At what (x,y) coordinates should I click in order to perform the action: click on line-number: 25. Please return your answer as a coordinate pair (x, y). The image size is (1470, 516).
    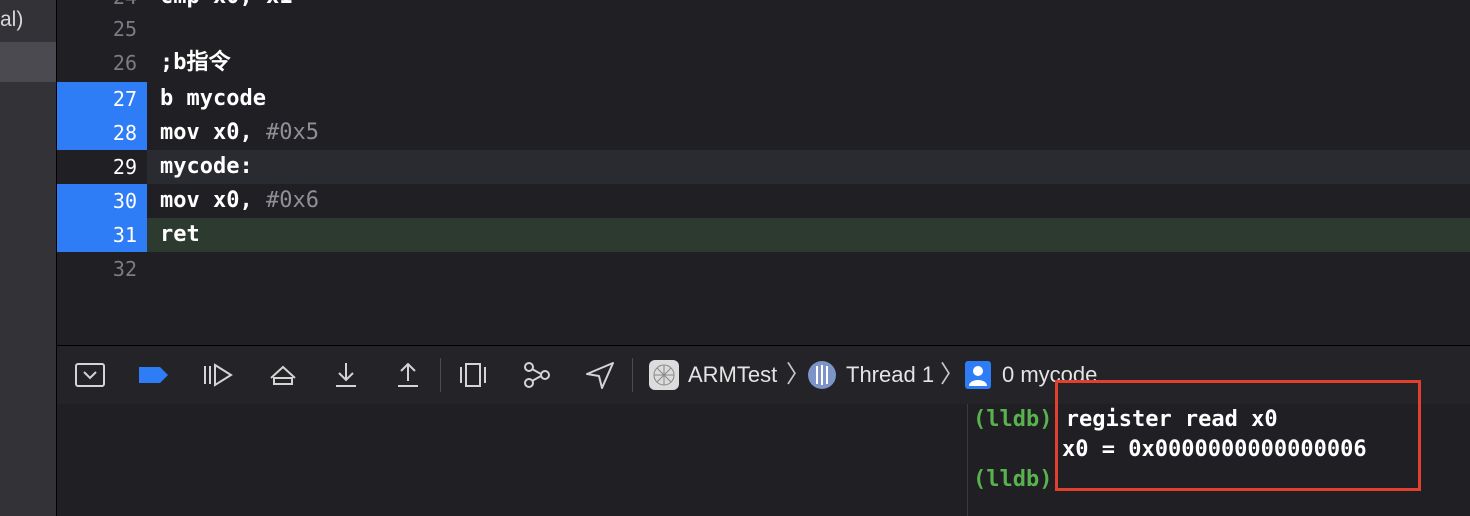
    Looking at the image, I should click on (124, 29).